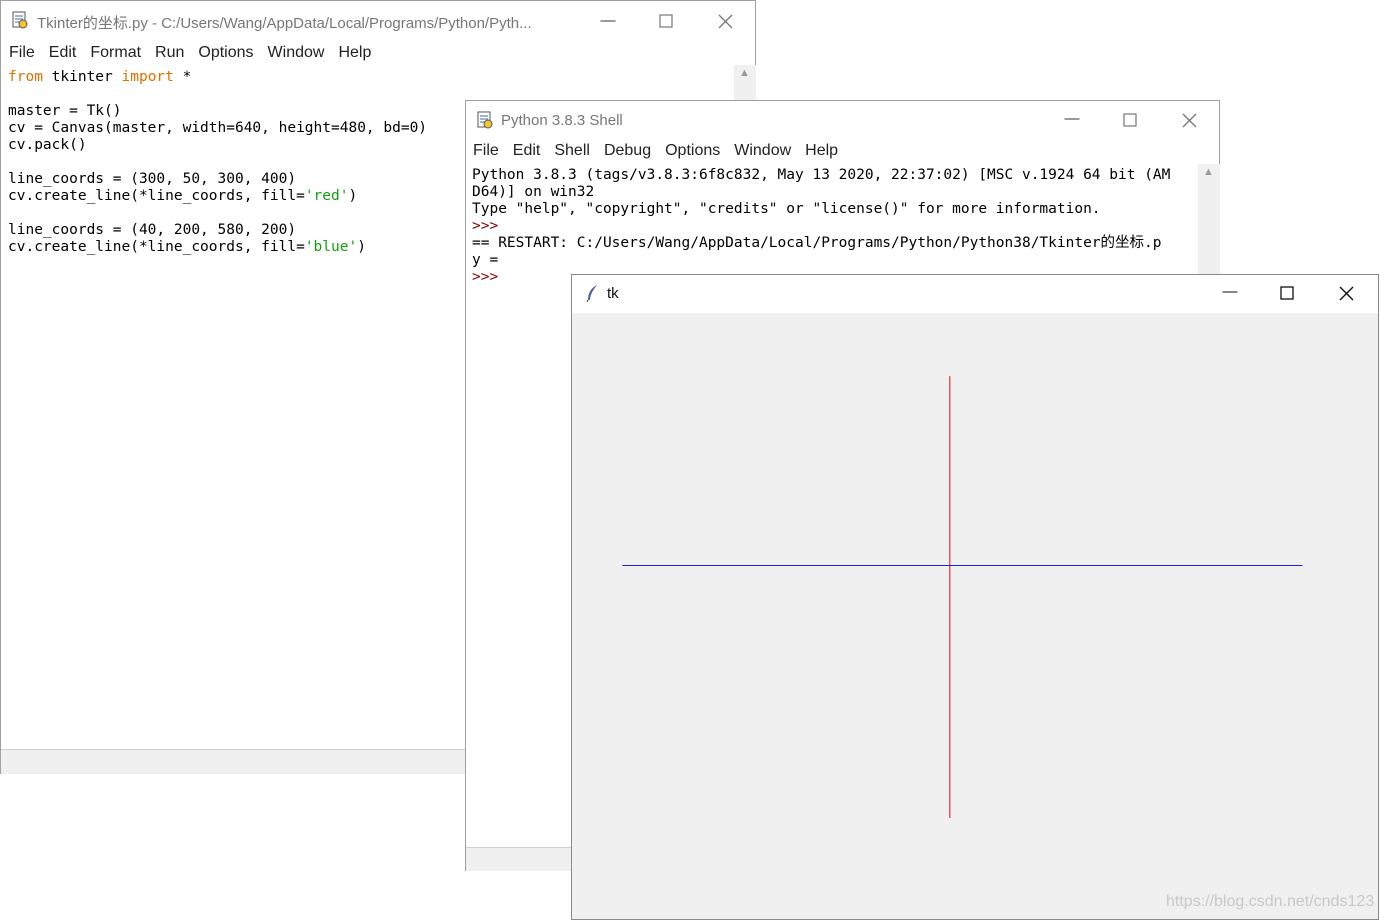 The image size is (1381, 922). Describe the element at coordinates (489, 226) in the screenshot. I see `shell-prompt: >>>` at that location.